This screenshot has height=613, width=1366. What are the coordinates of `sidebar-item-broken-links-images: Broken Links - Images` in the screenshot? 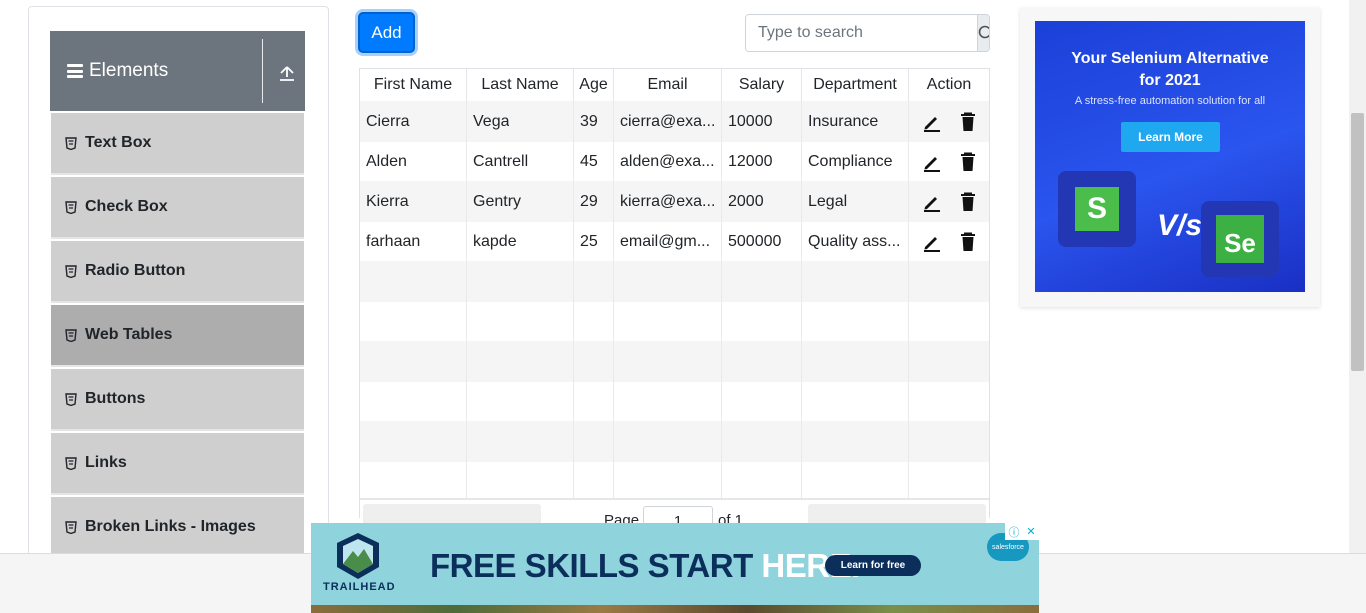 It's located at (177, 528).